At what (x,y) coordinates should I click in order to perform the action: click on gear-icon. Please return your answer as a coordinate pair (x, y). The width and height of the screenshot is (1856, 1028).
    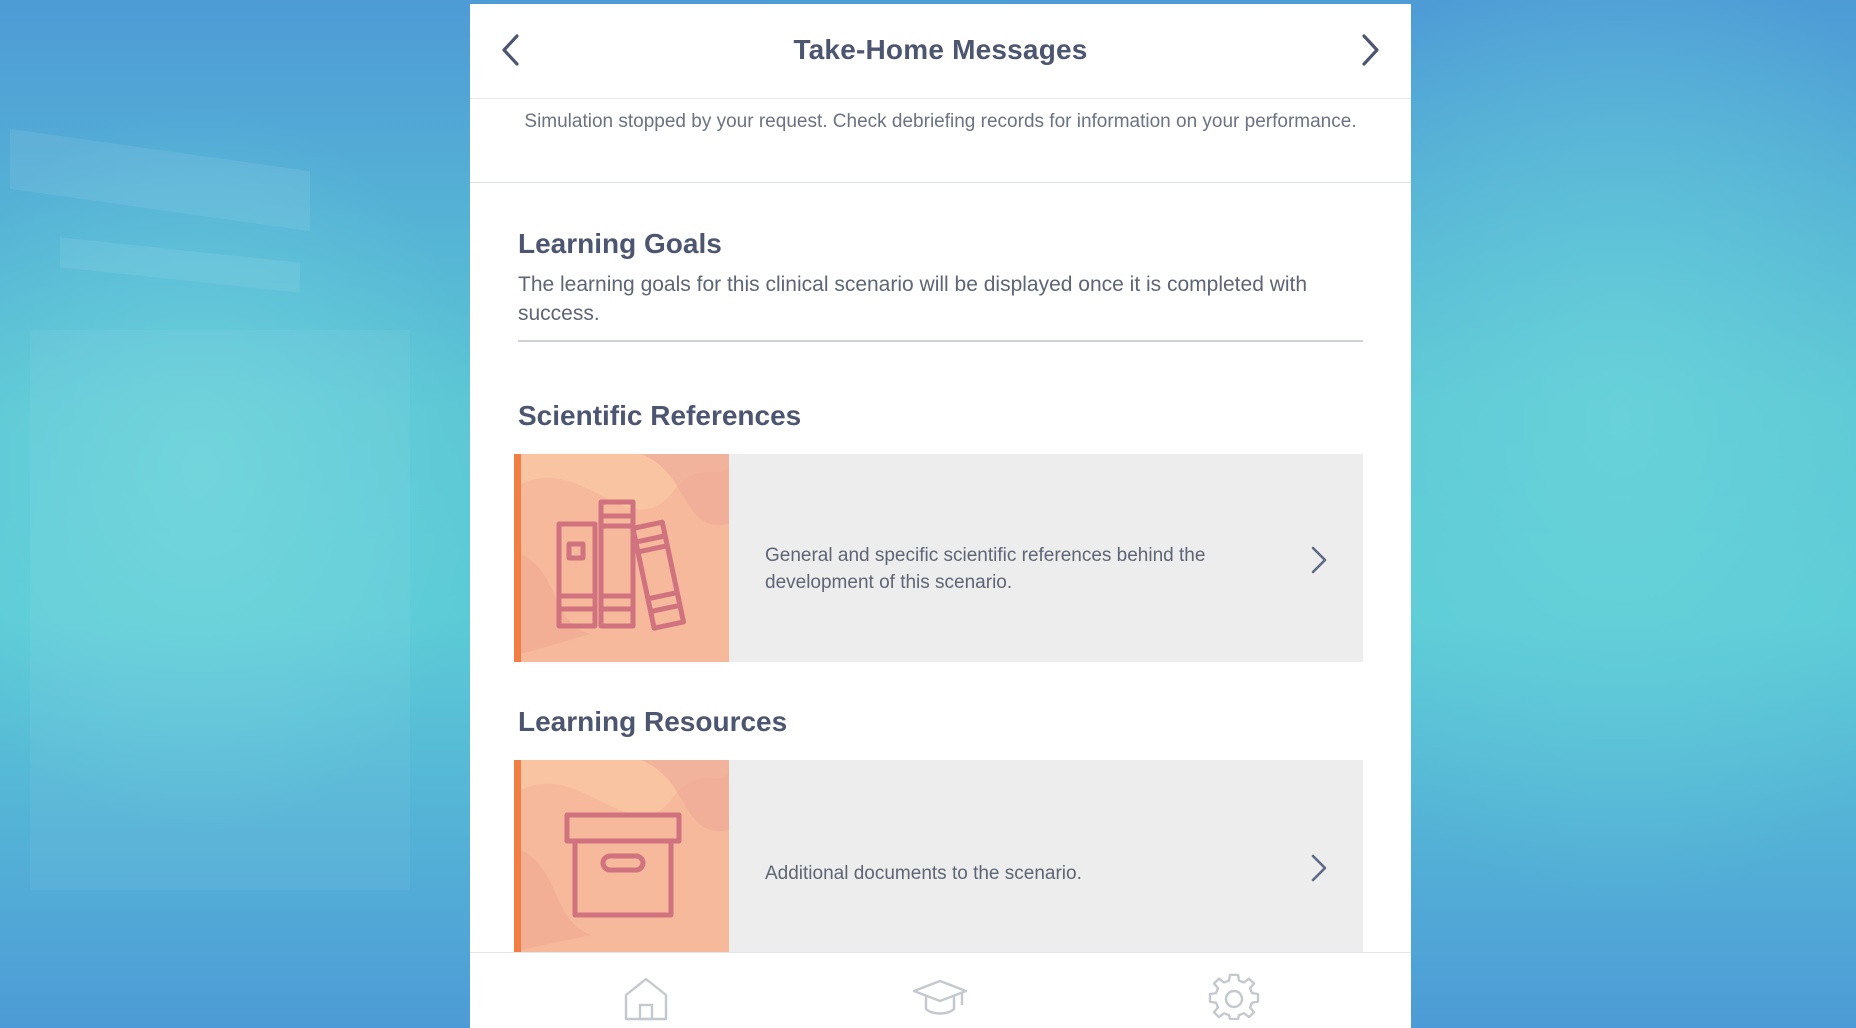
    Looking at the image, I should click on (1234, 997).